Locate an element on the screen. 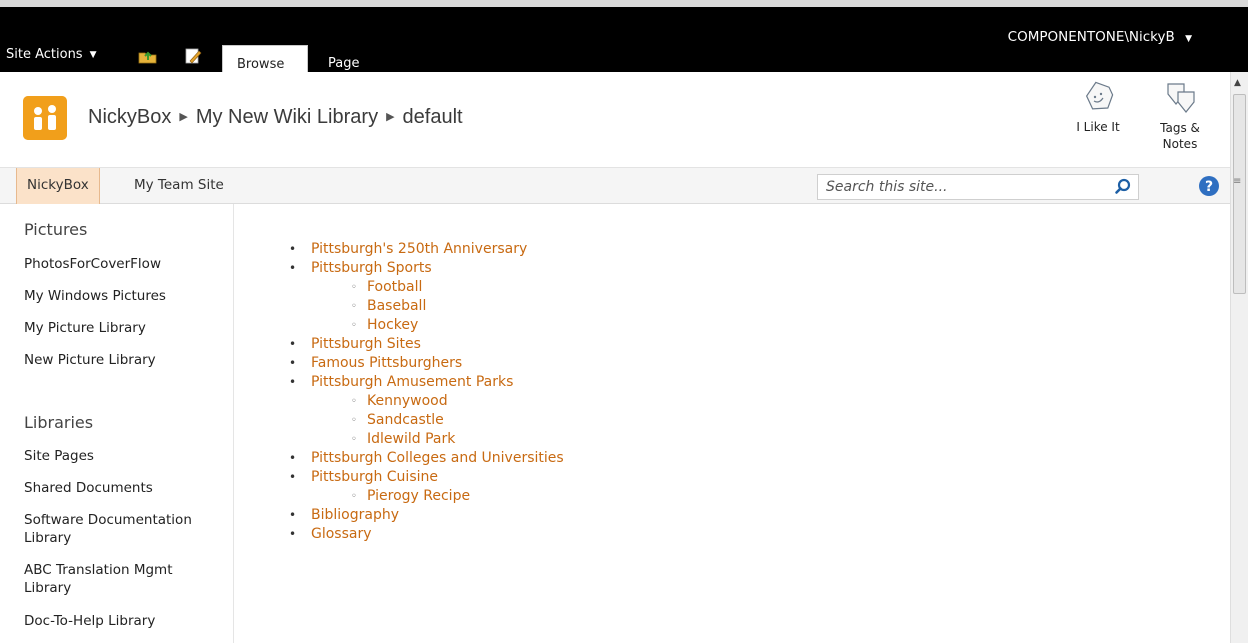 The image size is (1248, 643). search-icon is located at coordinates (1123, 187).